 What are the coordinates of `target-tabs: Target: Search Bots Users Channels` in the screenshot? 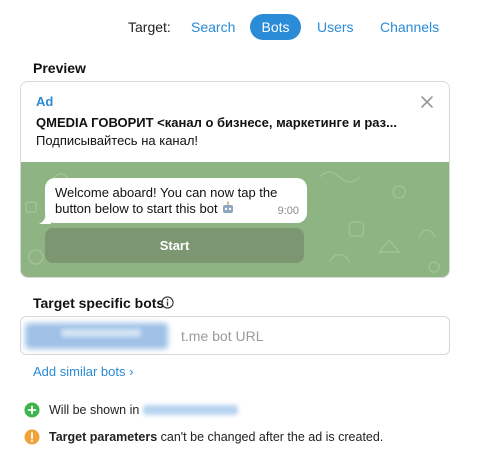 It's located at (250, 27).